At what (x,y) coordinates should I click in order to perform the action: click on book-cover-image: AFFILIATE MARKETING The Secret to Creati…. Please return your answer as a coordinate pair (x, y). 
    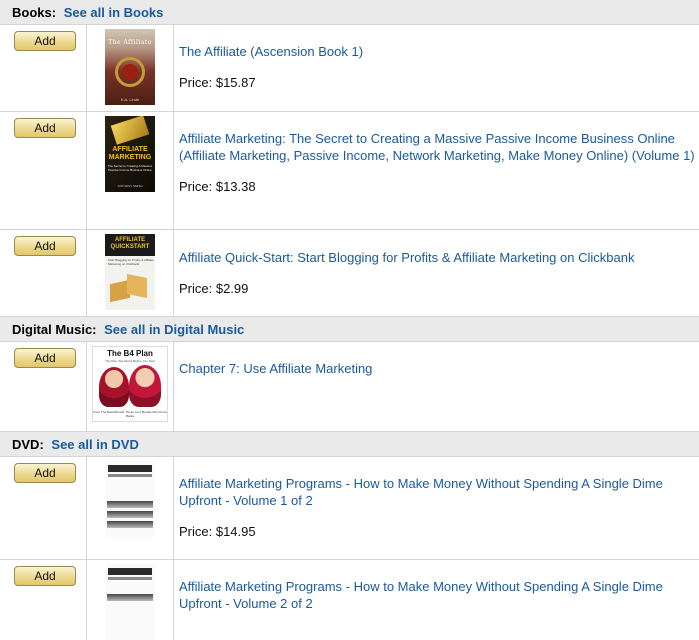
    Looking at the image, I should click on (130, 154).